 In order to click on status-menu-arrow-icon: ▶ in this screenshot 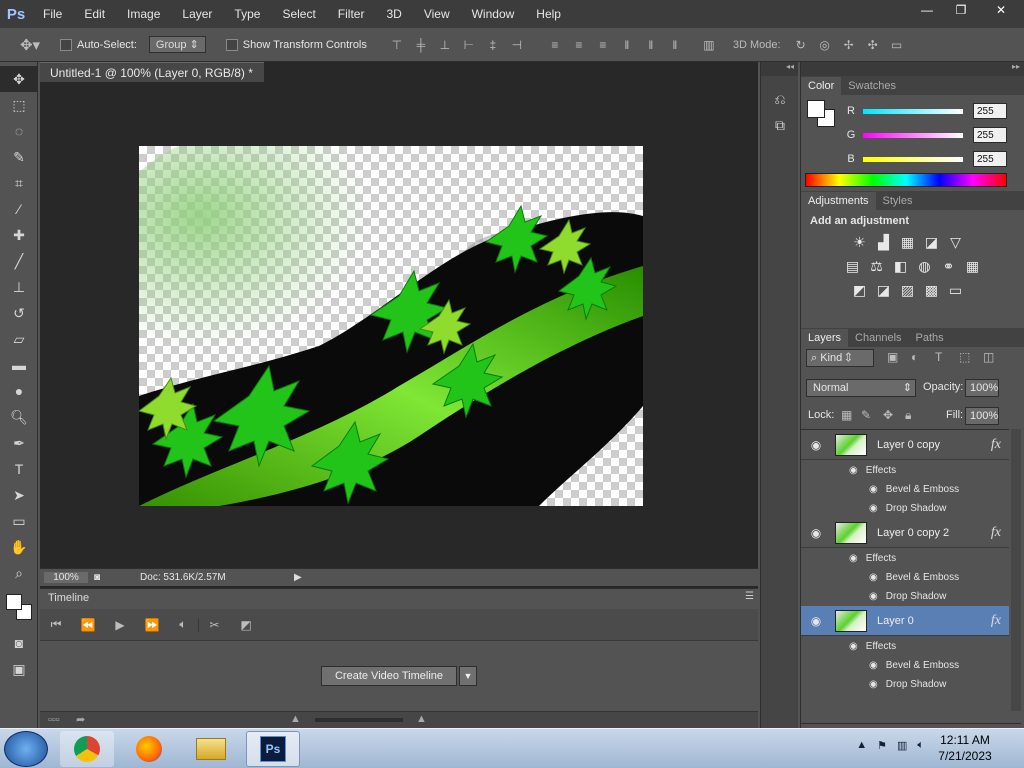, I will do `click(298, 577)`.